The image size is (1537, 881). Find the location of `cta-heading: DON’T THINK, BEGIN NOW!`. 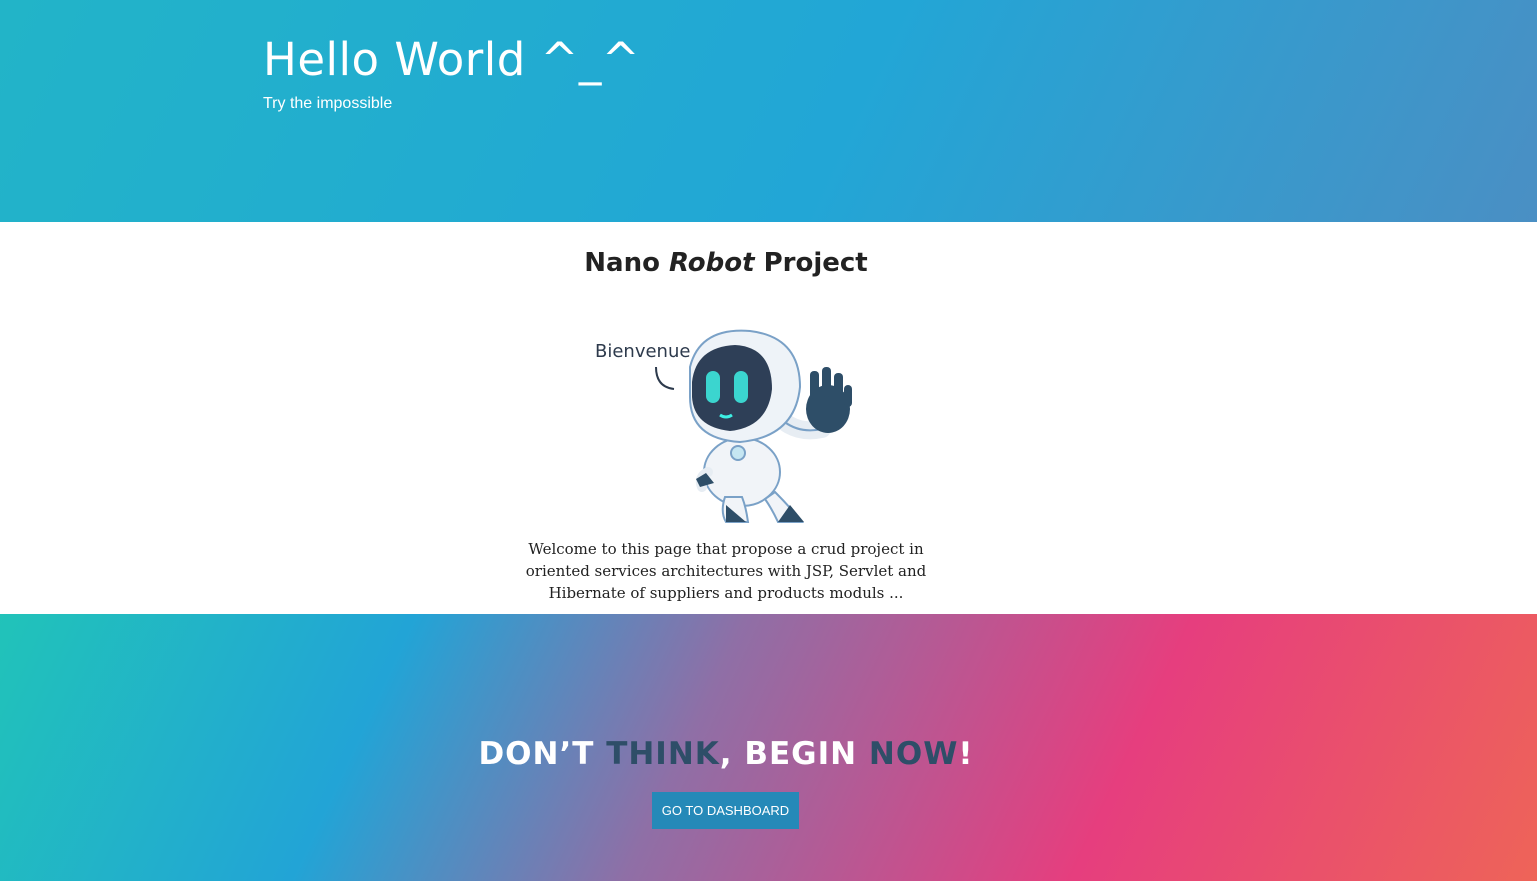

cta-heading: DON’T THINK, BEGIN NOW! is located at coordinates (726, 754).